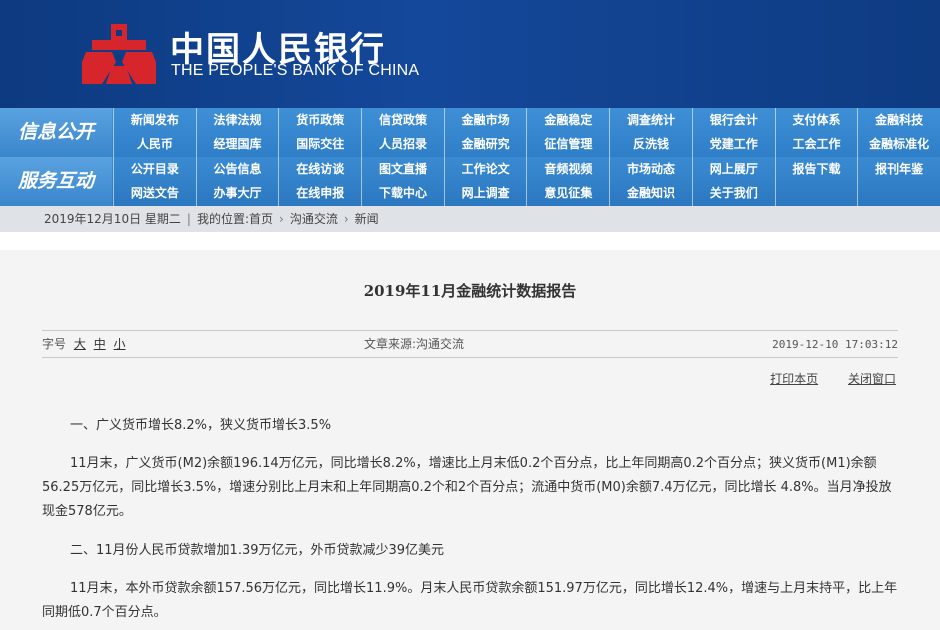 The image size is (940, 630). I want to click on nav-info-item: 工会工作, so click(816, 144).